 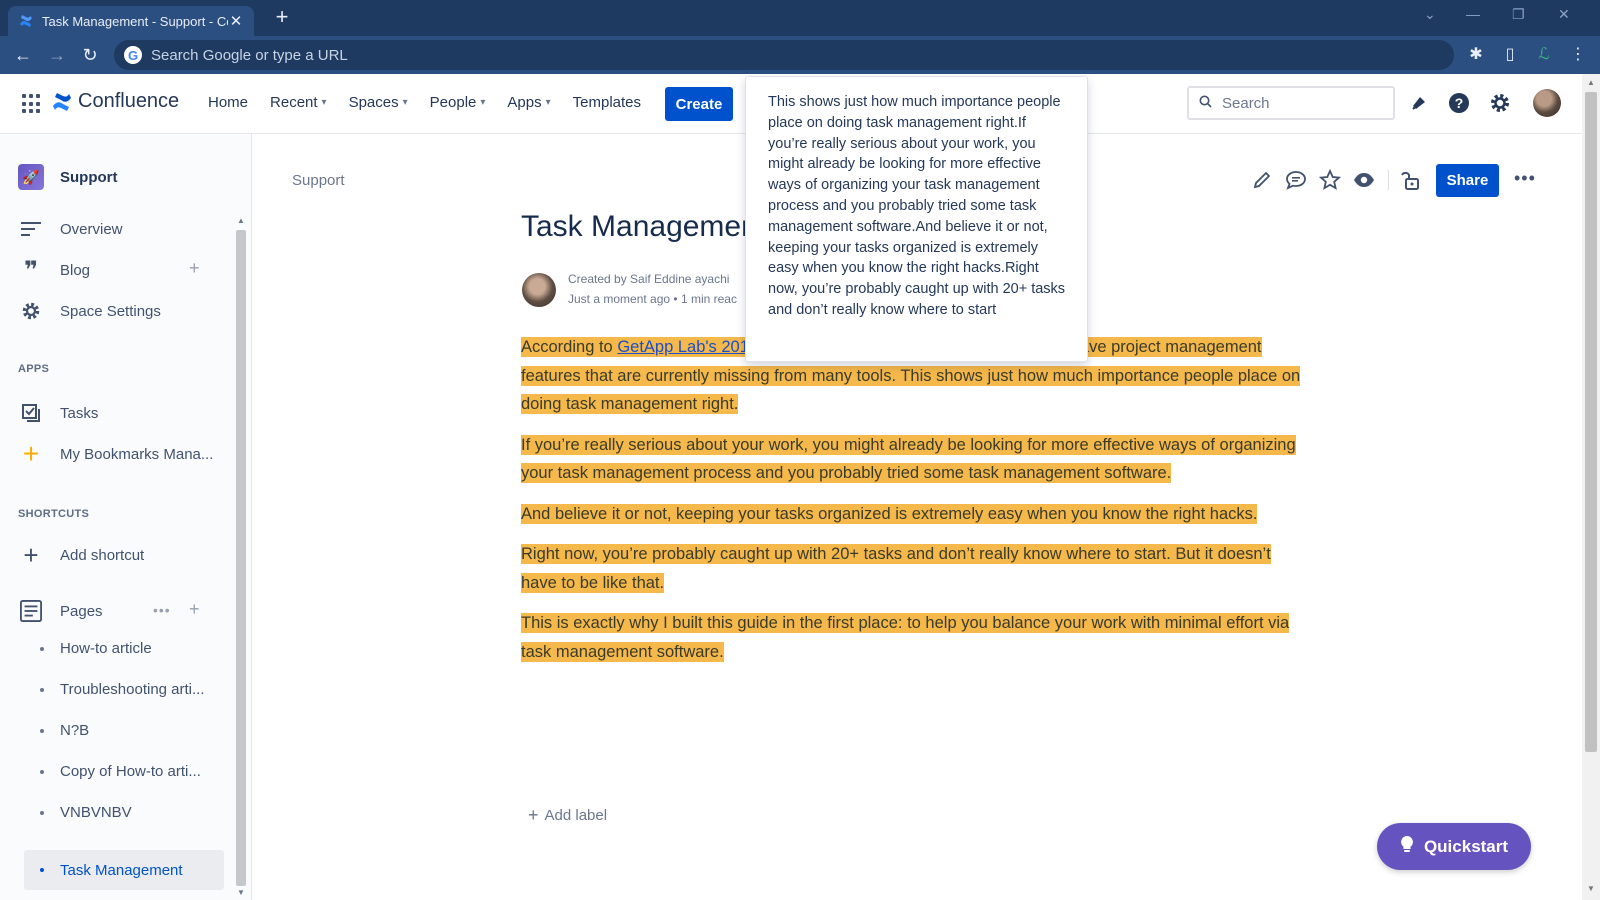 What do you see at coordinates (1525, 178) in the screenshot?
I see `more-actions-icon: •••` at bounding box center [1525, 178].